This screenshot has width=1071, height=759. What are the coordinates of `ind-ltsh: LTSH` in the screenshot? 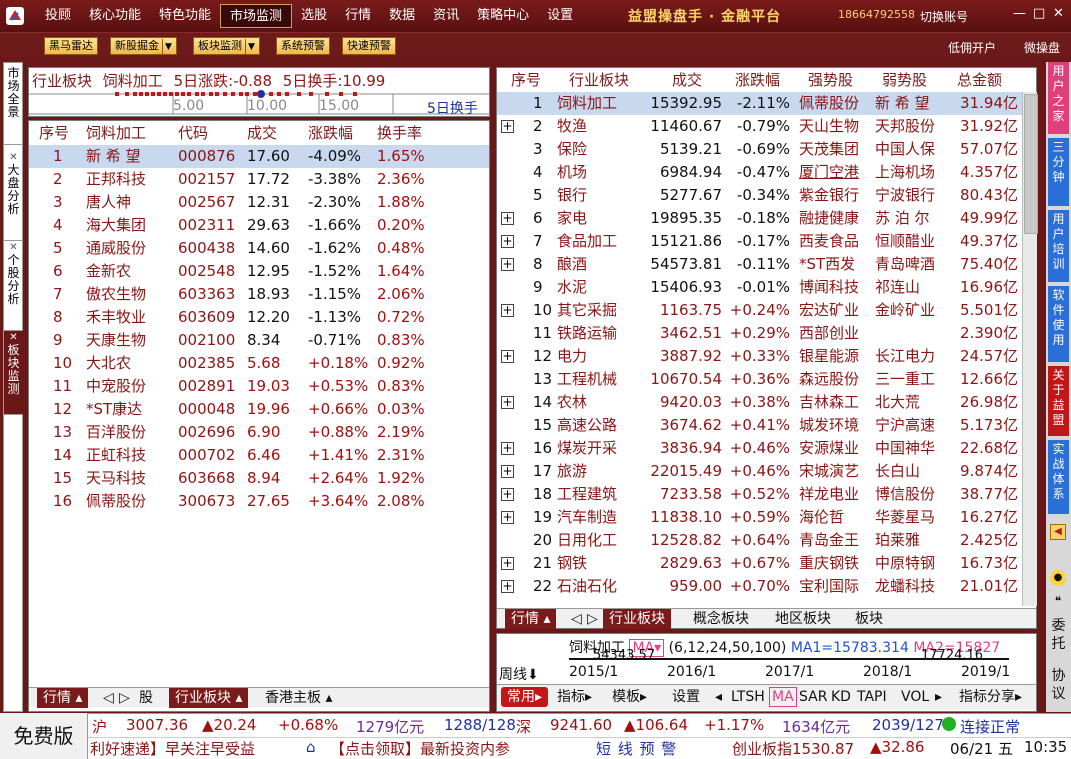 It's located at (748, 697).